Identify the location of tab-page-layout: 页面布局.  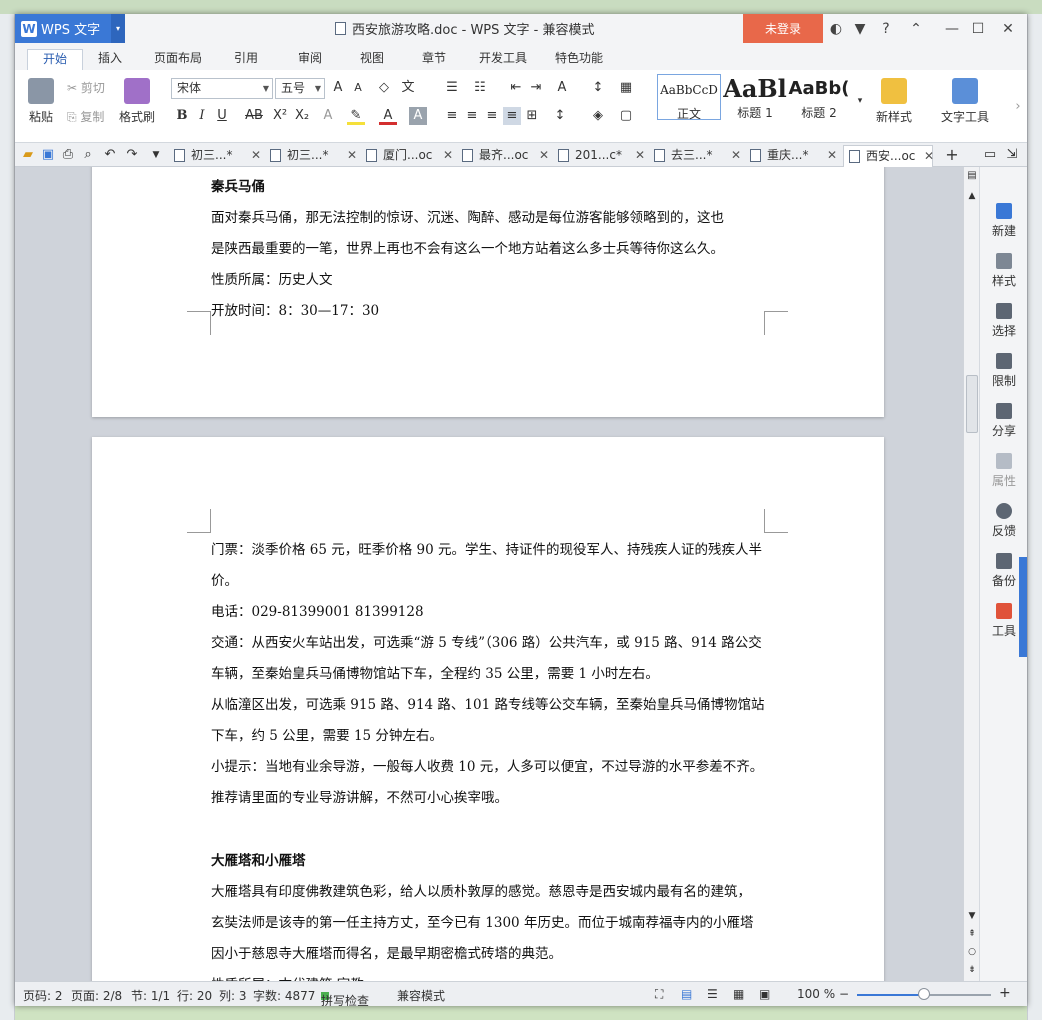
(178, 59).